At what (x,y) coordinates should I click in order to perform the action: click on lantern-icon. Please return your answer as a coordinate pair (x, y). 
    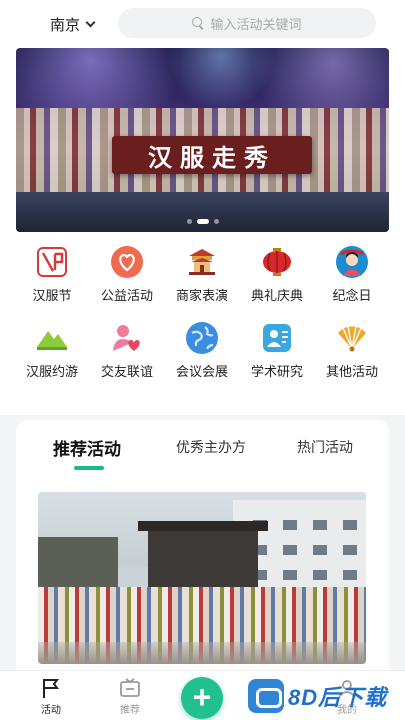
    Looking at the image, I should click on (277, 262).